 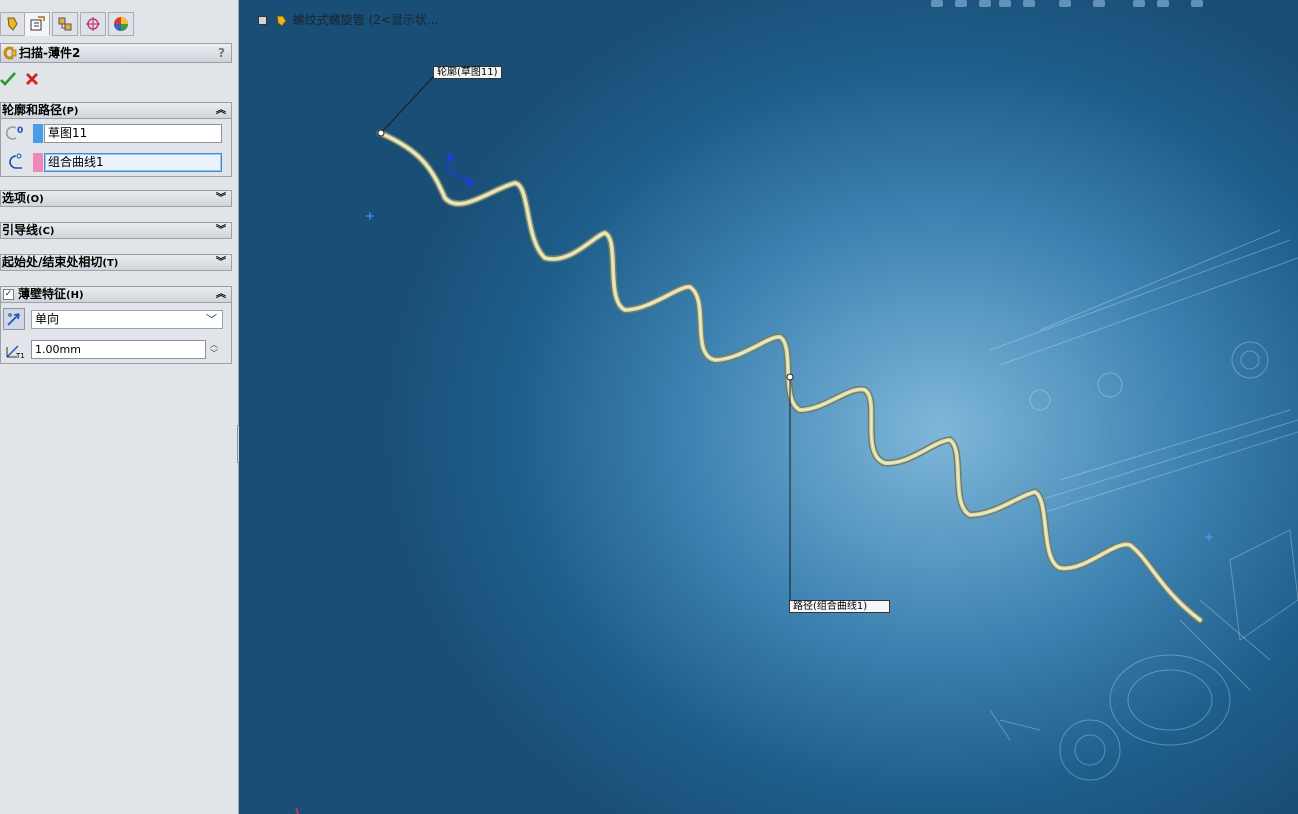 I want to click on tab-configuration-manager, so click(x=65, y=24).